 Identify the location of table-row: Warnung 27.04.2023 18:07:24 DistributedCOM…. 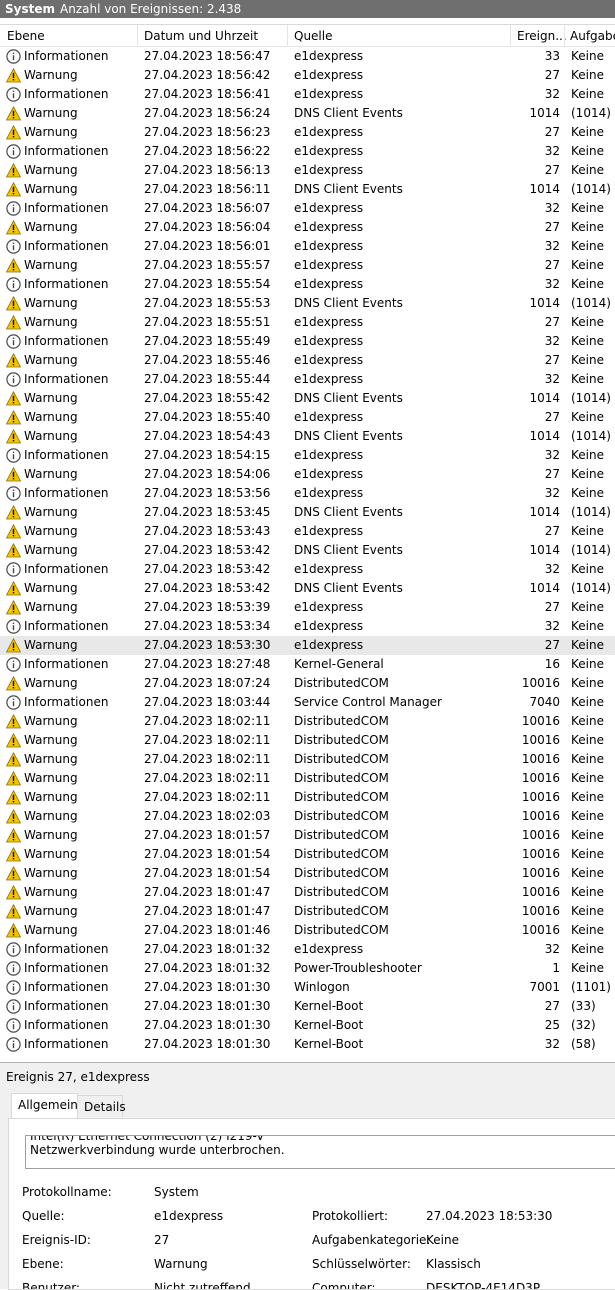
(307, 683).